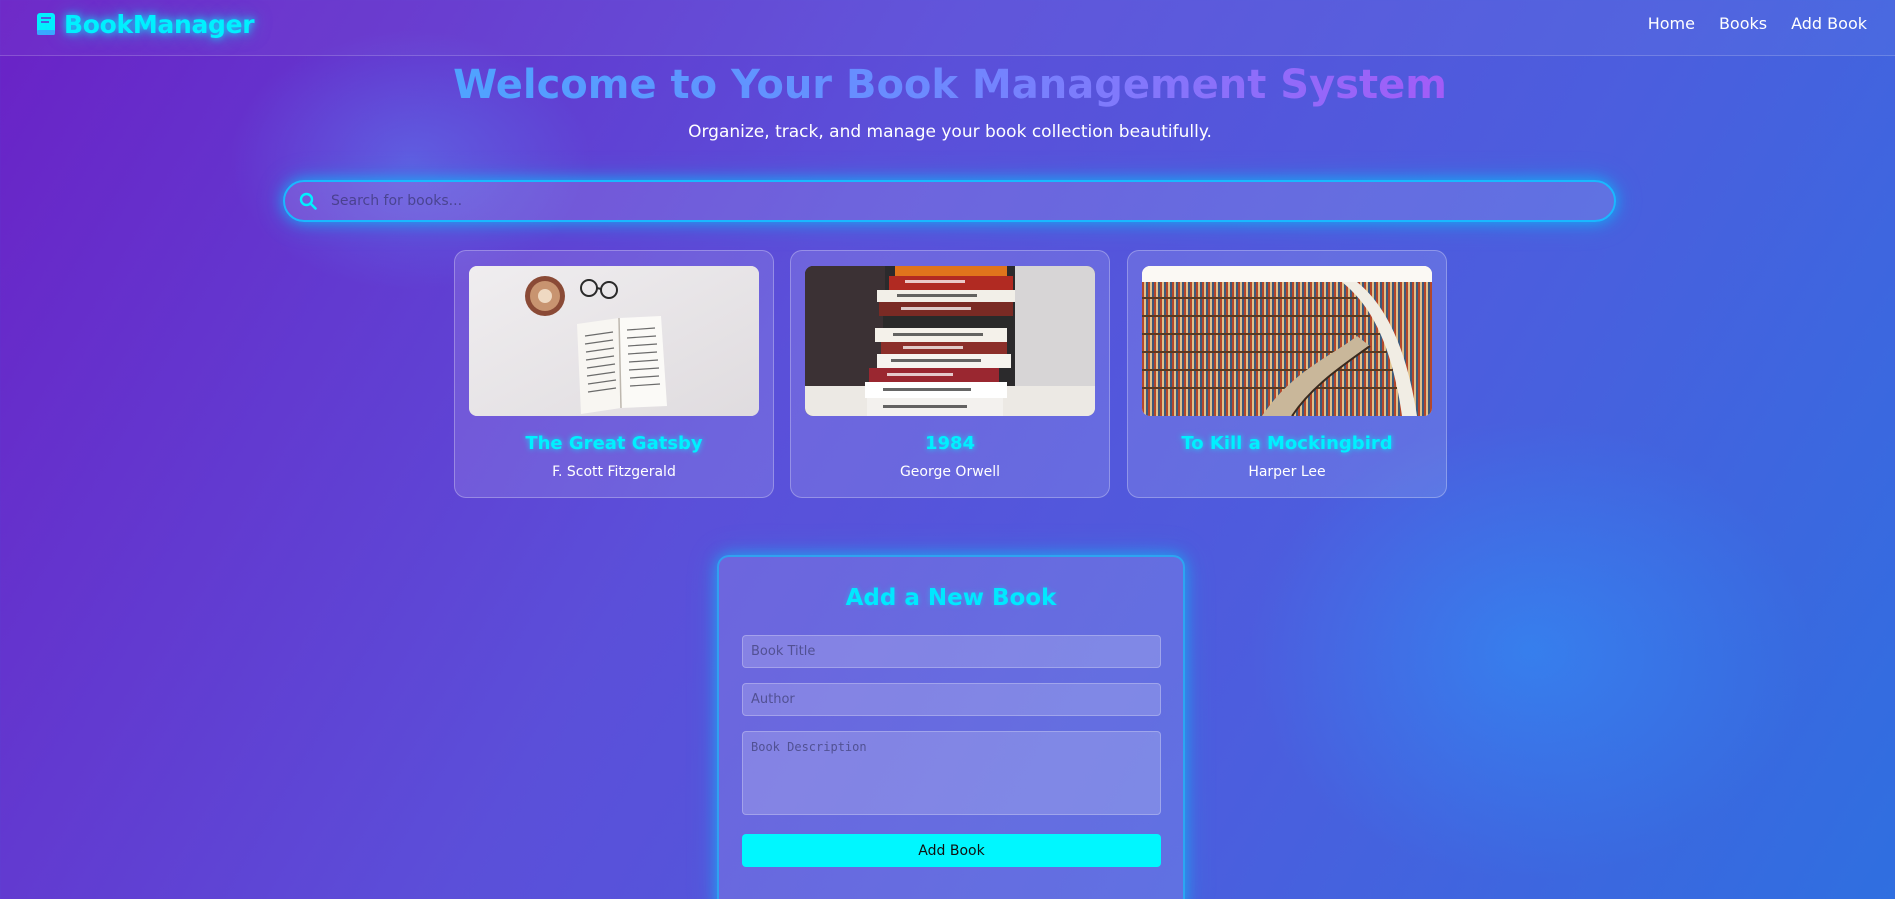 This screenshot has height=899, width=1895. Describe the element at coordinates (308, 201) in the screenshot. I see `search-icon` at that location.